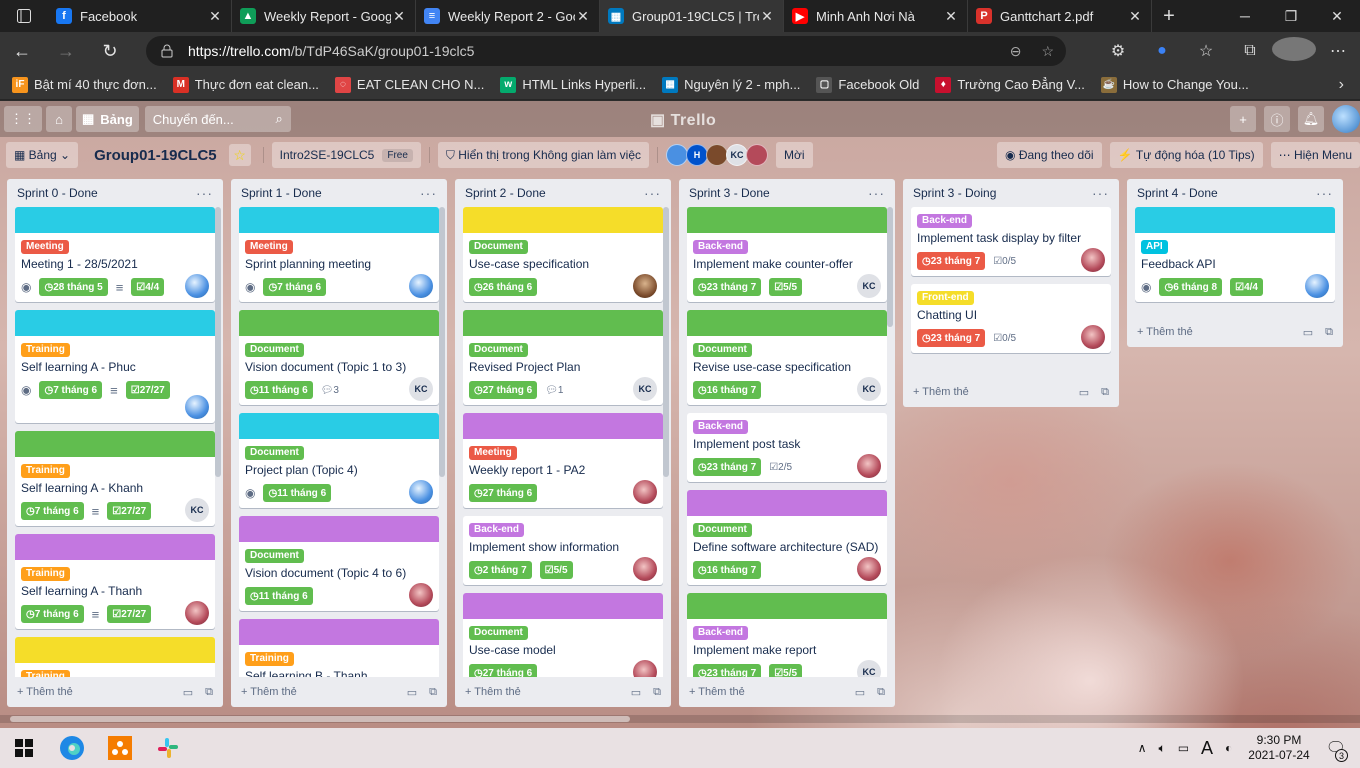  What do you see at coordinates (1235, 254) in the screenshot?
I see `card: API Feedback API ◉ ◷ 6 tháng 8 ☑ 4/4` at bounding box center [1235, 254].